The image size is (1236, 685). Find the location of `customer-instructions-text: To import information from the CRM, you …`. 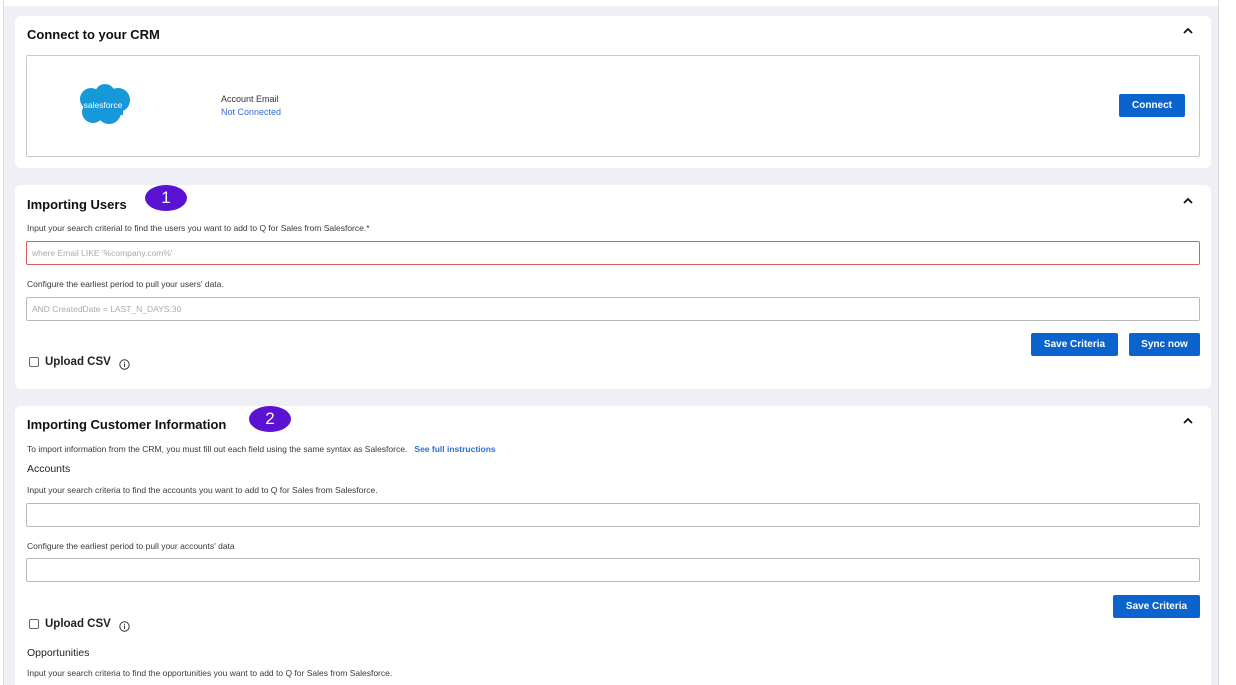

customer-instructions-text: To import information from the CRM, you … is located at coordinates (217, 449).